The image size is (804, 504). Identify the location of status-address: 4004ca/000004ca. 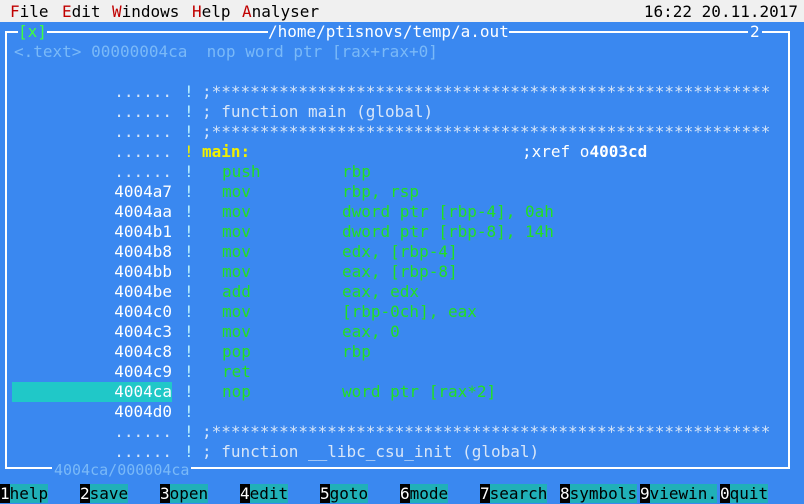
(122, 470).